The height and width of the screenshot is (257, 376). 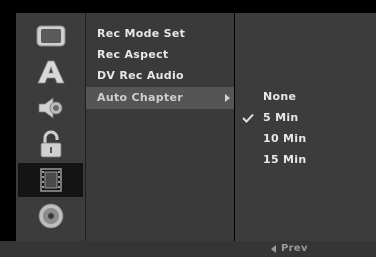 What do you see at coordinates (140, 97) in the screenshot?
I see `menu-item-label: Auto Chapter` at bounding box center [140, 97].